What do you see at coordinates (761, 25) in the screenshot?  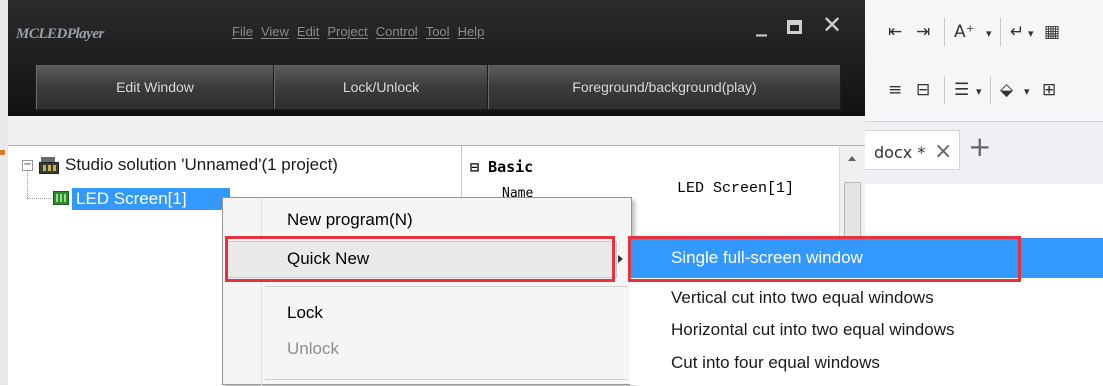 I see `minimize-icon: _` at bounding box center [761, 25].